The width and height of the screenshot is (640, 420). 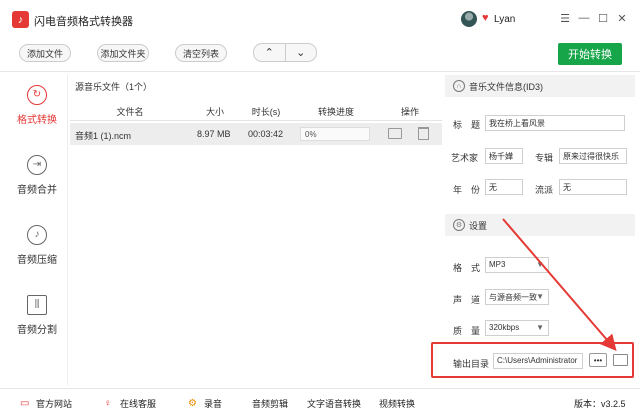 What do you see at coordinates (213, 404) in the screenshot?
I see `record-label: 录音` at bounding box center [213, 404].